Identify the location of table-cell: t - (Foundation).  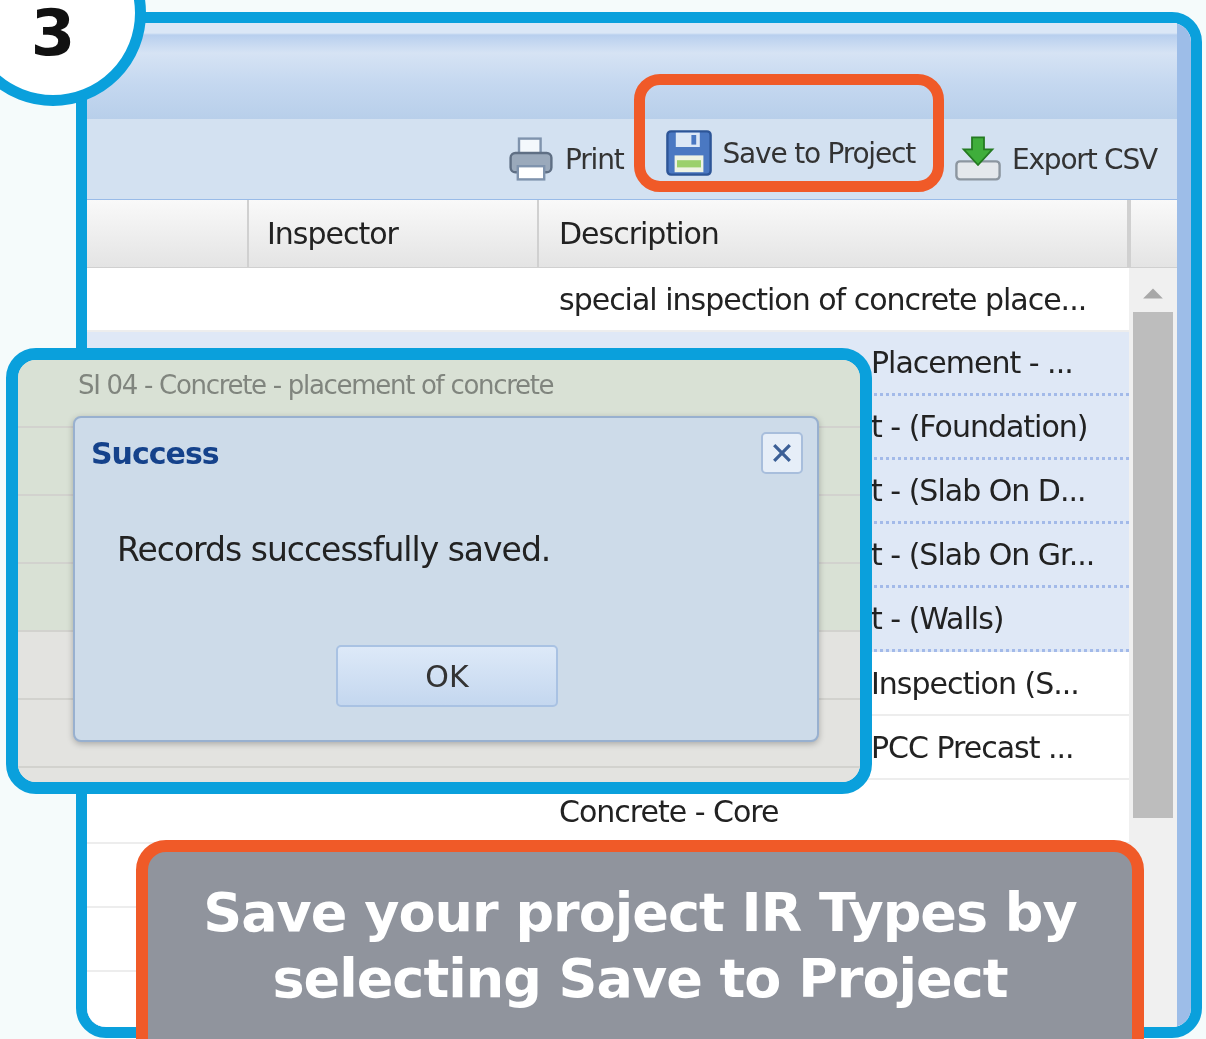
(979, 426).